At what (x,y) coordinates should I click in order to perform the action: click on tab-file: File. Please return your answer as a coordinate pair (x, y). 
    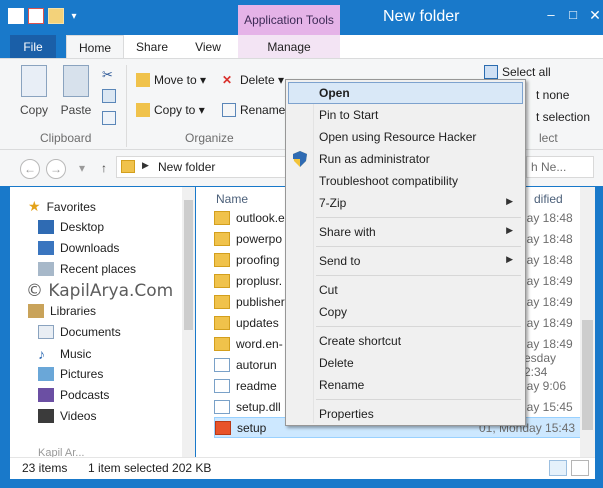
    Looking at the image, I should click on (33, 46).